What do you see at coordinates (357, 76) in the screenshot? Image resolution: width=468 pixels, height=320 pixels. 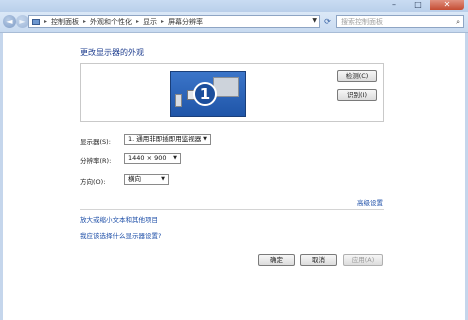 I see `detect-button: 检测(C)` at bounding box center [357, 76].